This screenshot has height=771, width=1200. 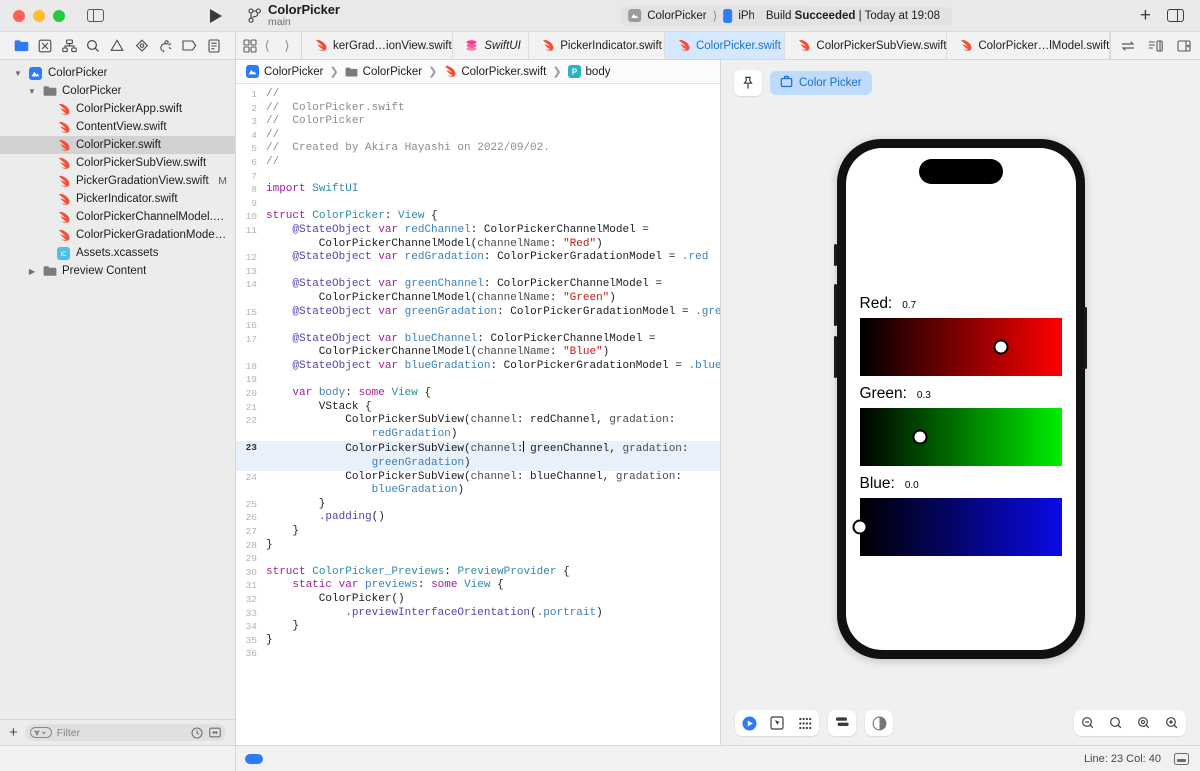 What do you see at coordinates (165, 45) in the screenshot?
I see `debug-navigator-icon` at bounding box center [165, 45].